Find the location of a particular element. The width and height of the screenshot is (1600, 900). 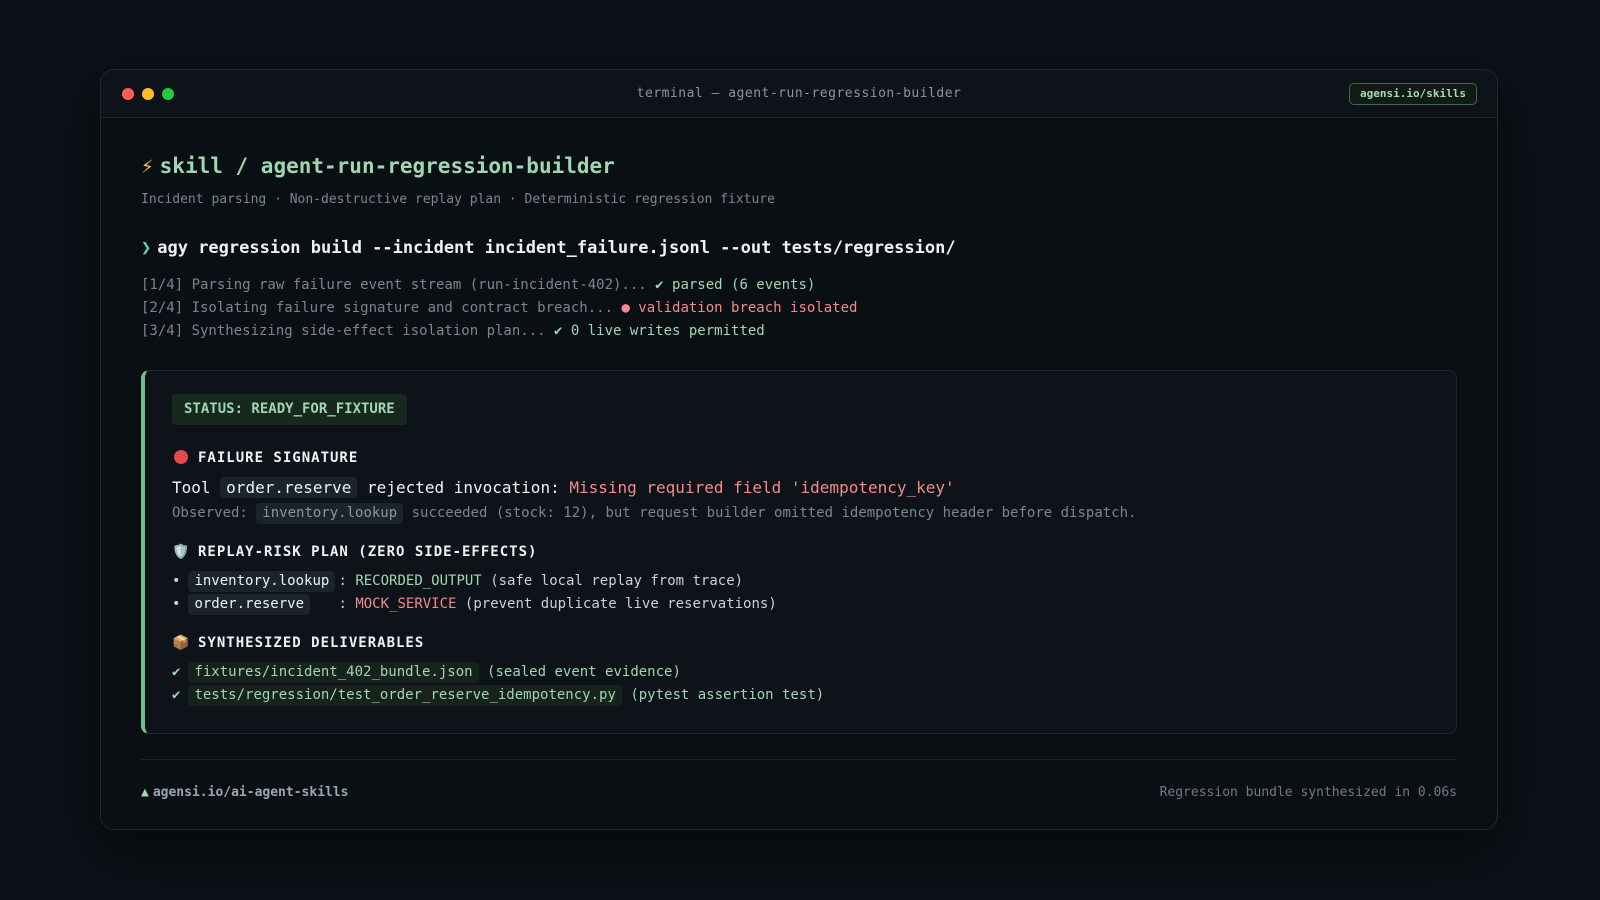

bolt-icon: ⚡ is located at coordinates (147, 166).